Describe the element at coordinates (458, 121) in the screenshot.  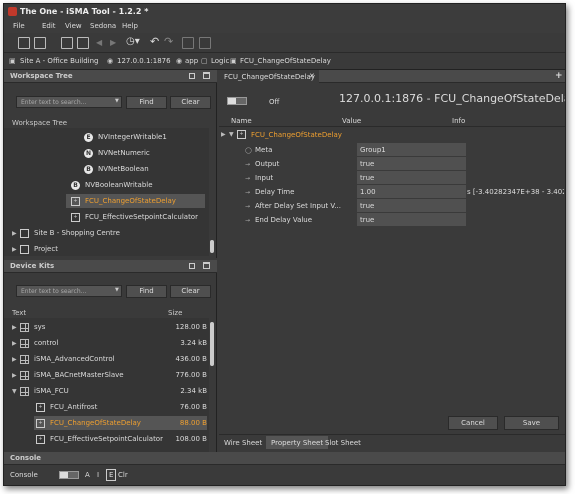
I see `col-info-header: Info` at that location.